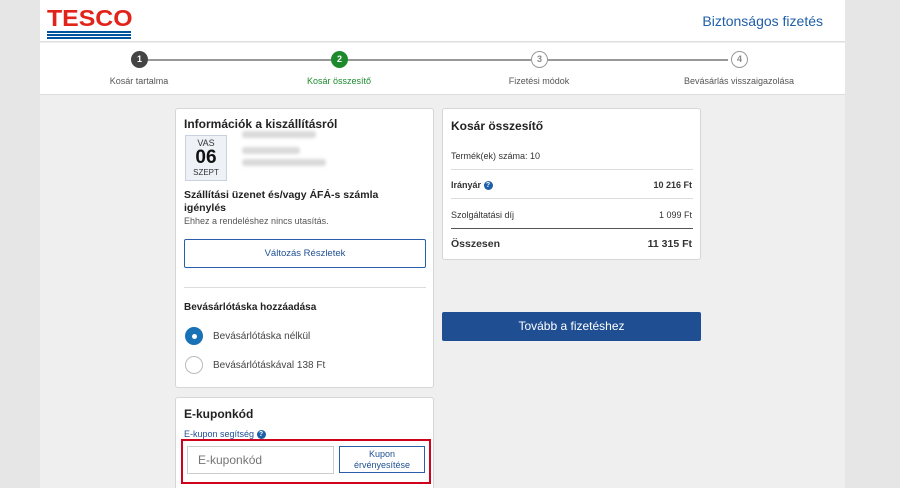 This screenshot has width=900, height=488. Describe the element at coordinates (271, 150) in the screenshot. I see `blurred-name` at that location.